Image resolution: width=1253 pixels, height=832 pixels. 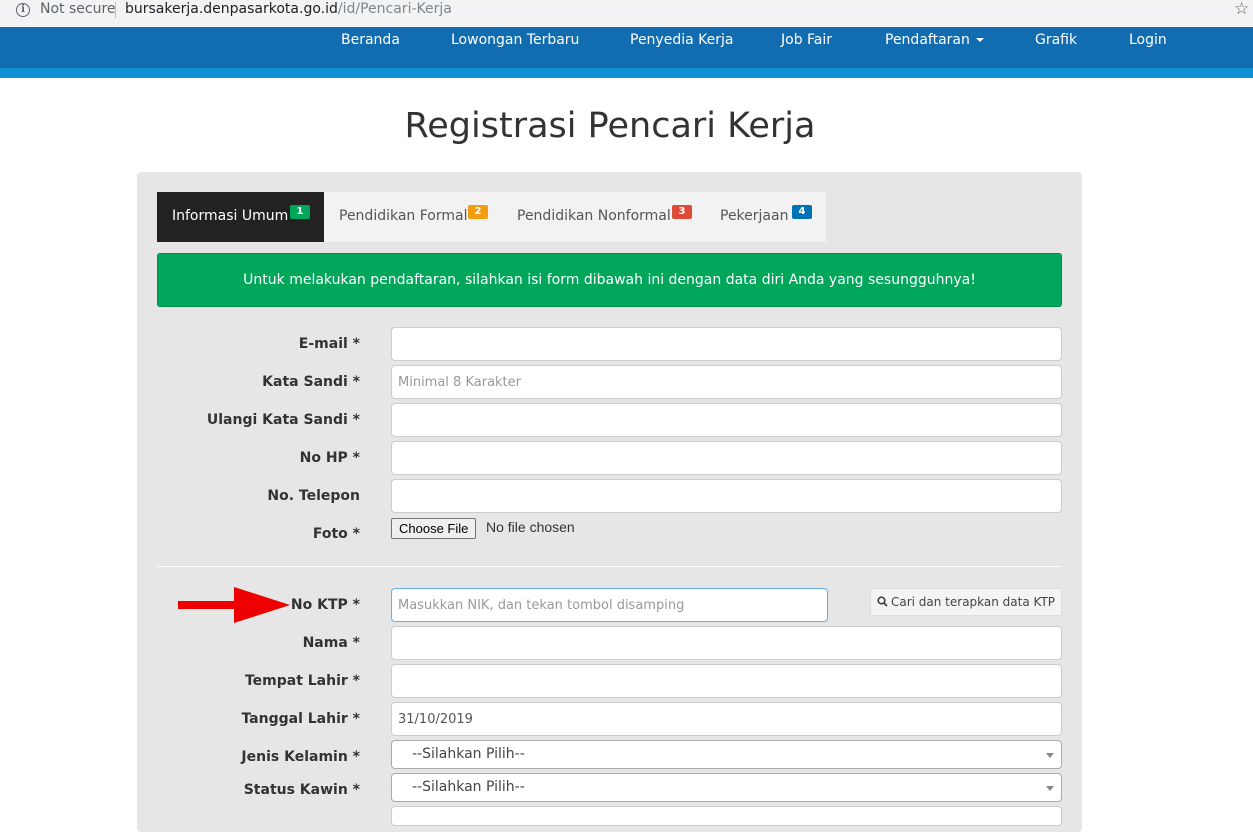 What do you see at coordinates (336, 534) in the screenshot?
I see `photo-label: Foto *` at bounding box center [336, 534].